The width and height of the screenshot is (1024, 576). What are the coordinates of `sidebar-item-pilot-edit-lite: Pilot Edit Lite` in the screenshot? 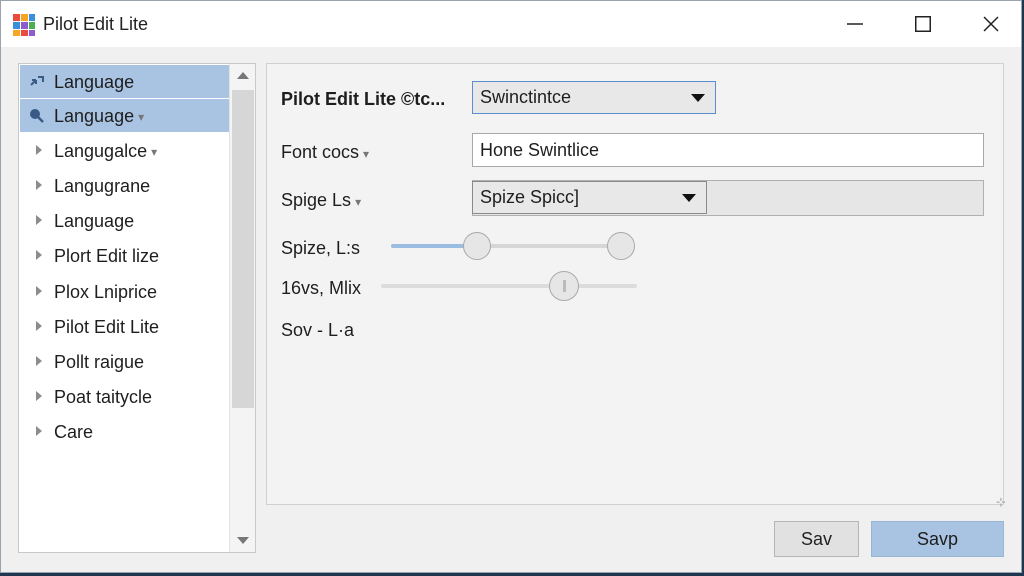 It's located at (124, 326).